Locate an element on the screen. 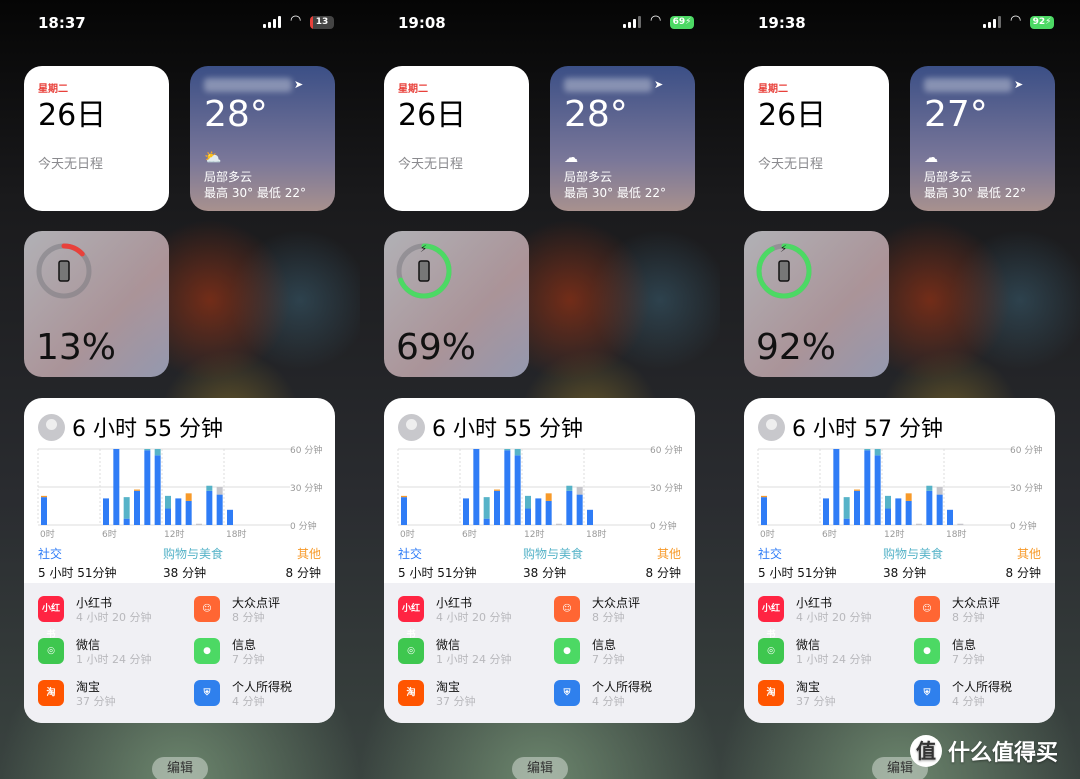  battery-status-level: 13 is located at coordinates (322, 22).